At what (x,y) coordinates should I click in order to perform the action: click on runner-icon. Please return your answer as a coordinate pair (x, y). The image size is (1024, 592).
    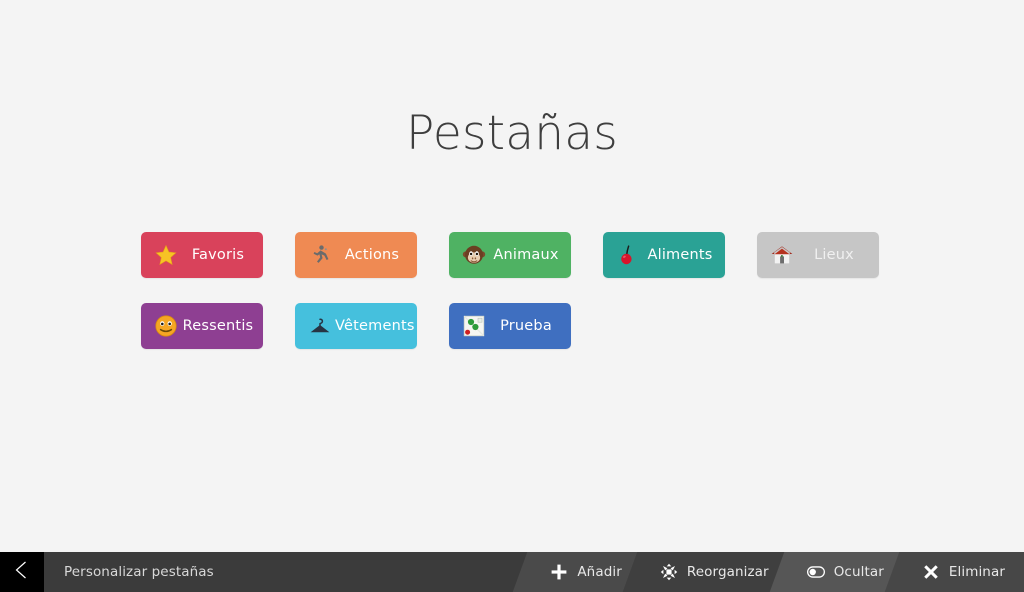
    Looking at the image, I should click on (320, 255).